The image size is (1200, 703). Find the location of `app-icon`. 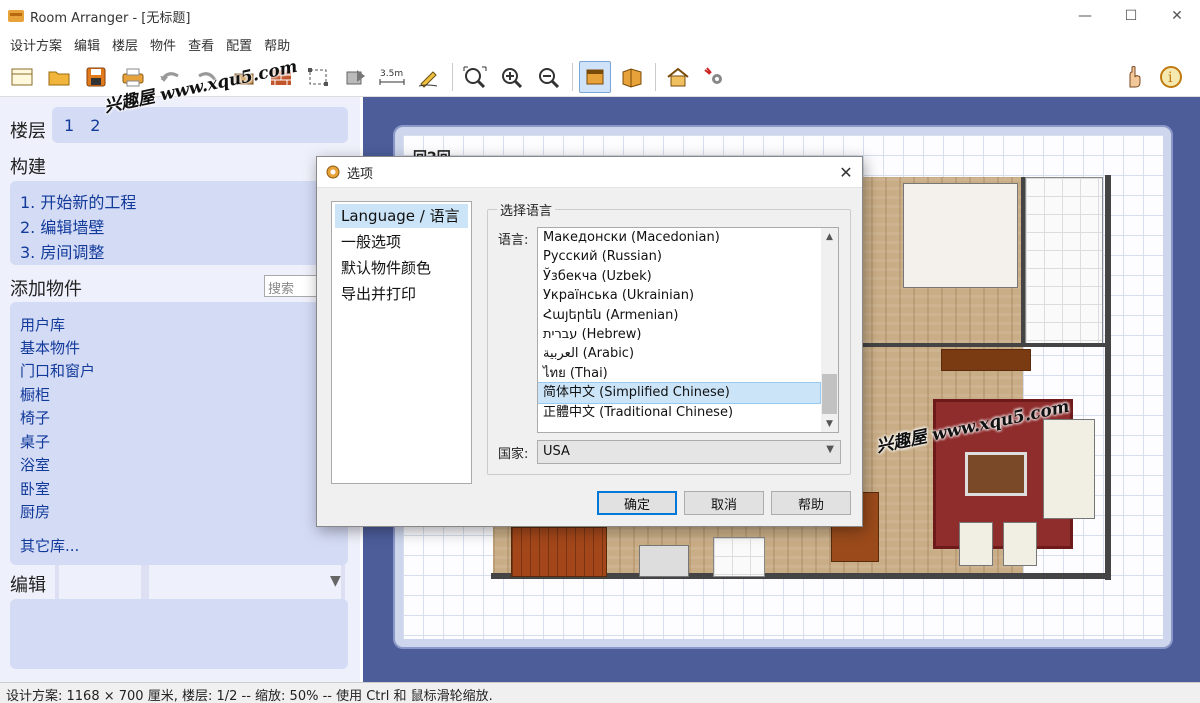

app-icon is located at coordinates (16, 16).